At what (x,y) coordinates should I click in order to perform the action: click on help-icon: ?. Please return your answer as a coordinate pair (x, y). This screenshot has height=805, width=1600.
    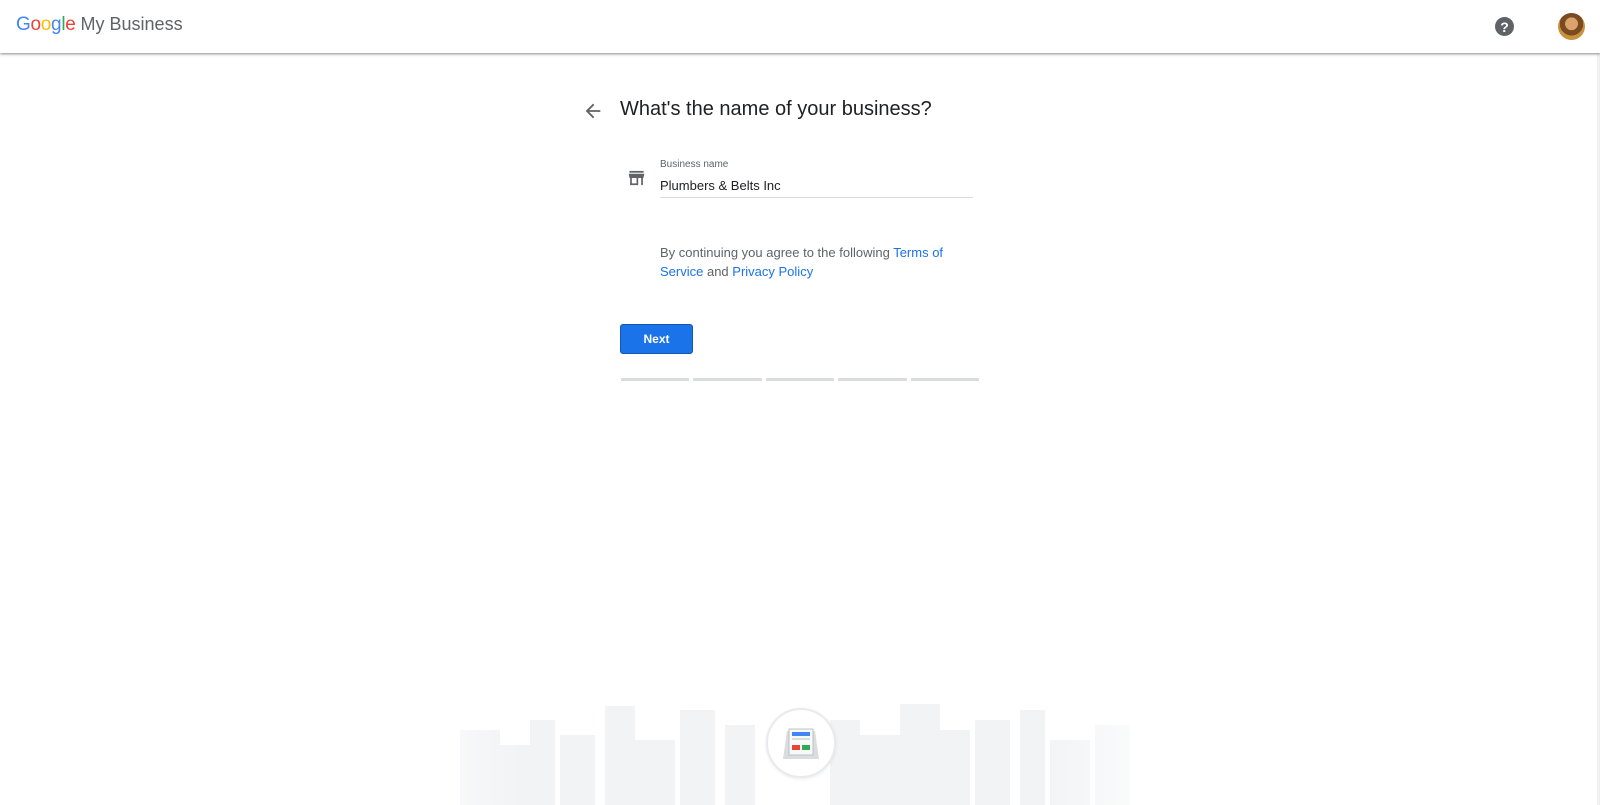
    Looking at the image, I should click on (1504, 26).